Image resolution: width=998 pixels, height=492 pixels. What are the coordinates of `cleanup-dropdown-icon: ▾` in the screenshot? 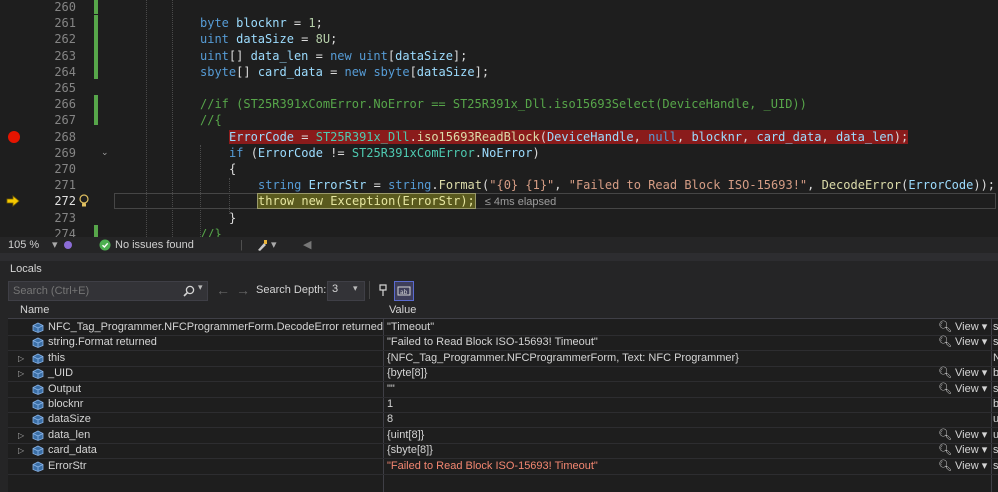 It's located at (274, 245).